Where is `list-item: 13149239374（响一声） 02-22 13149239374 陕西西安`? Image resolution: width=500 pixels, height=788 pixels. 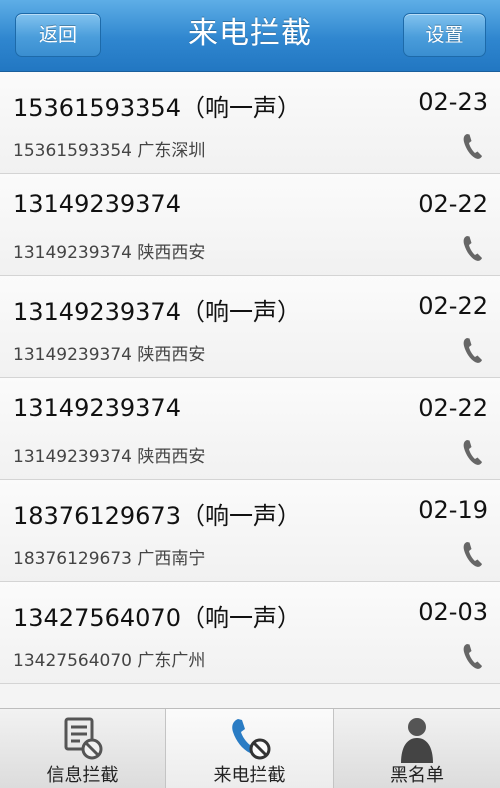 list-item: 13149239374（响一声） 02-22 13149239374 陕西西安 is located at coordinates (250, 327).